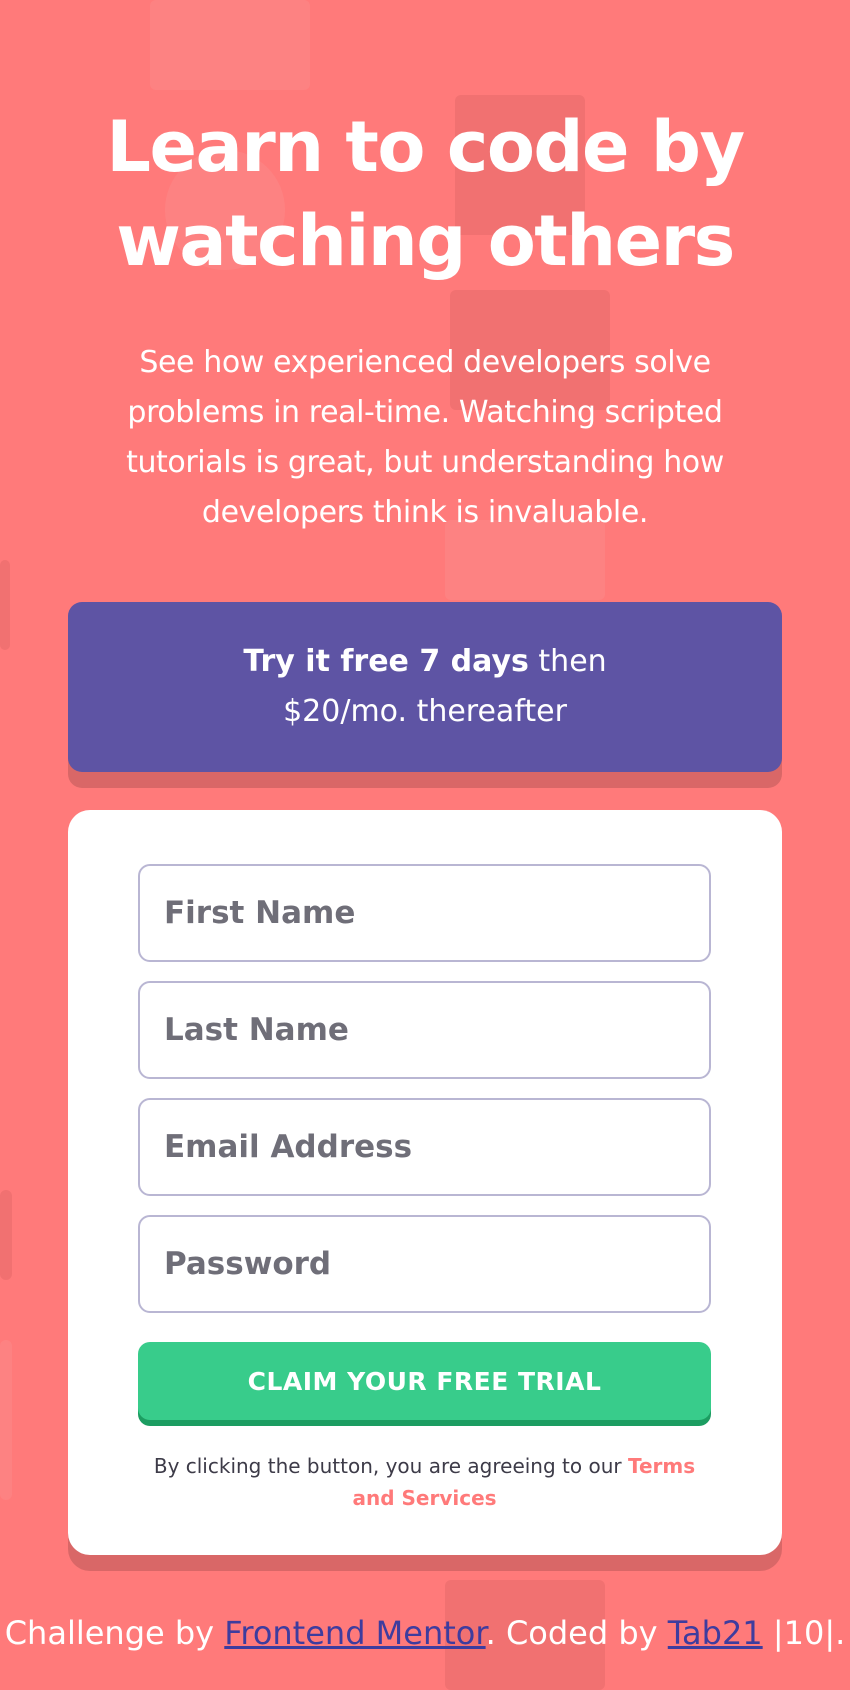  What do you see at coordinates (354, 1633) in the screenshot?
I see `frontend-mentor-link: Frontend Mentor` at bounding box center [354, 1633].